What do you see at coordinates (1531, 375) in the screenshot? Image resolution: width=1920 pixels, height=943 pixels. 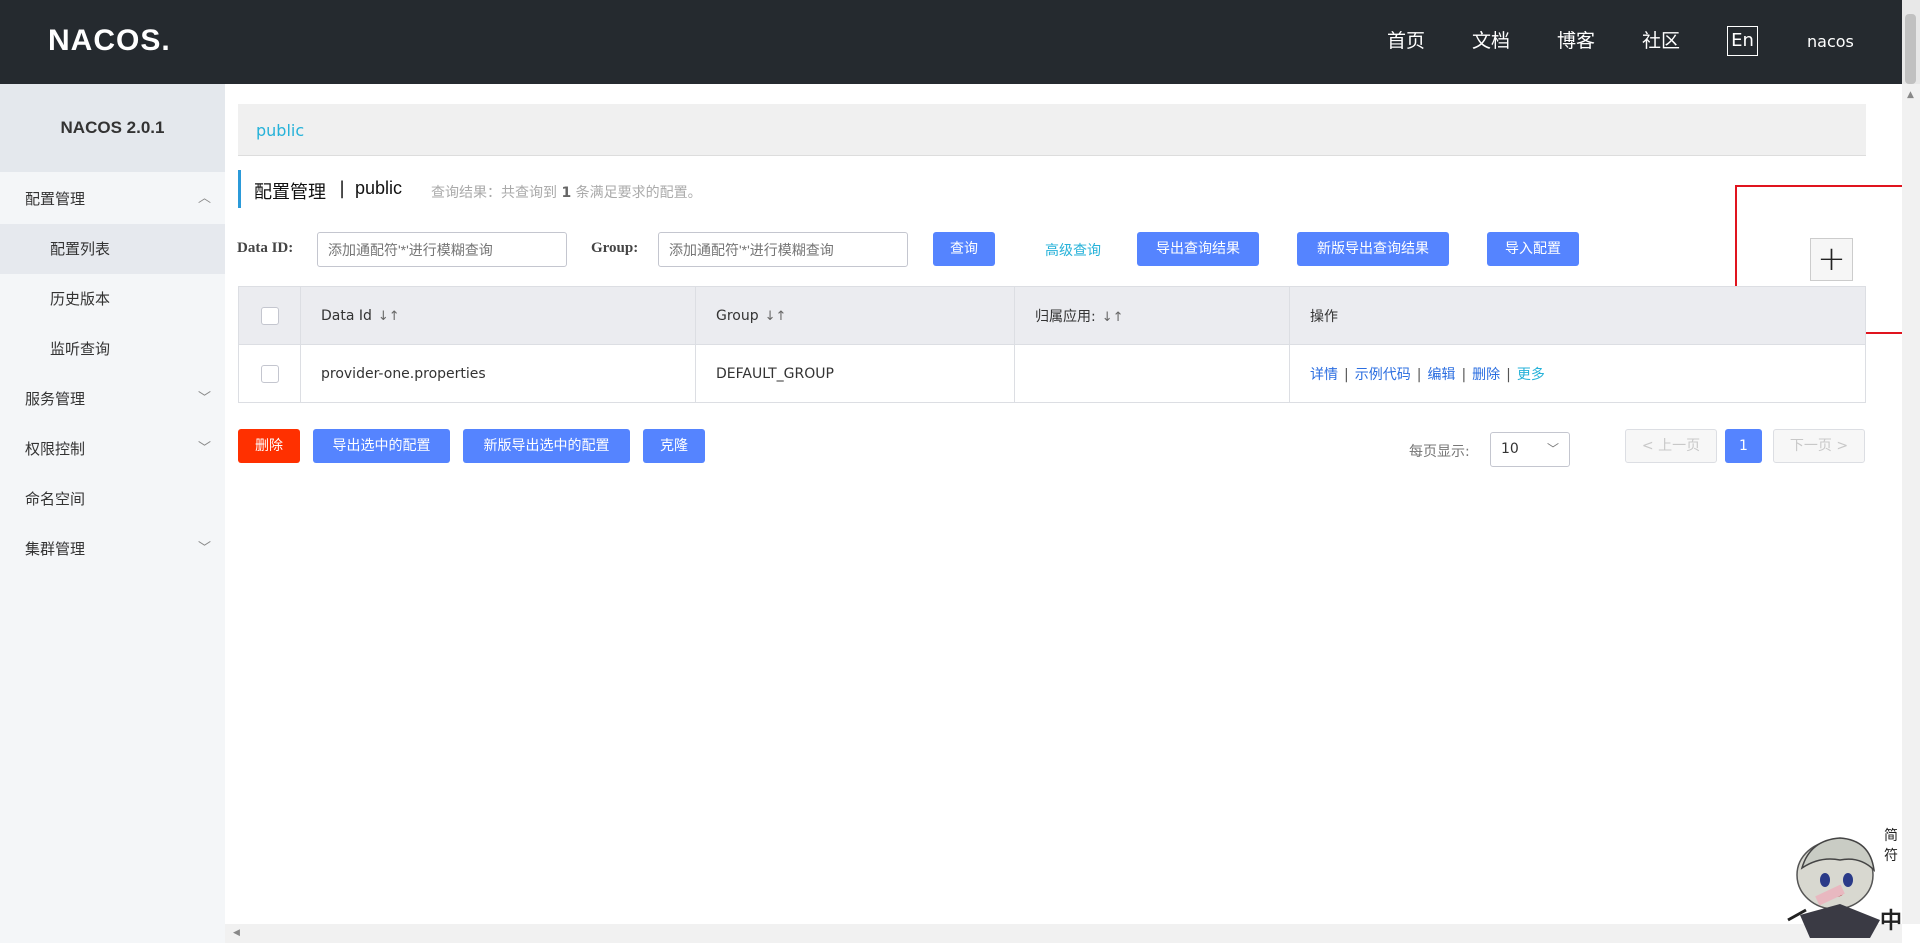 I see `more-link: 更多` at bounding box center [1531, 375].